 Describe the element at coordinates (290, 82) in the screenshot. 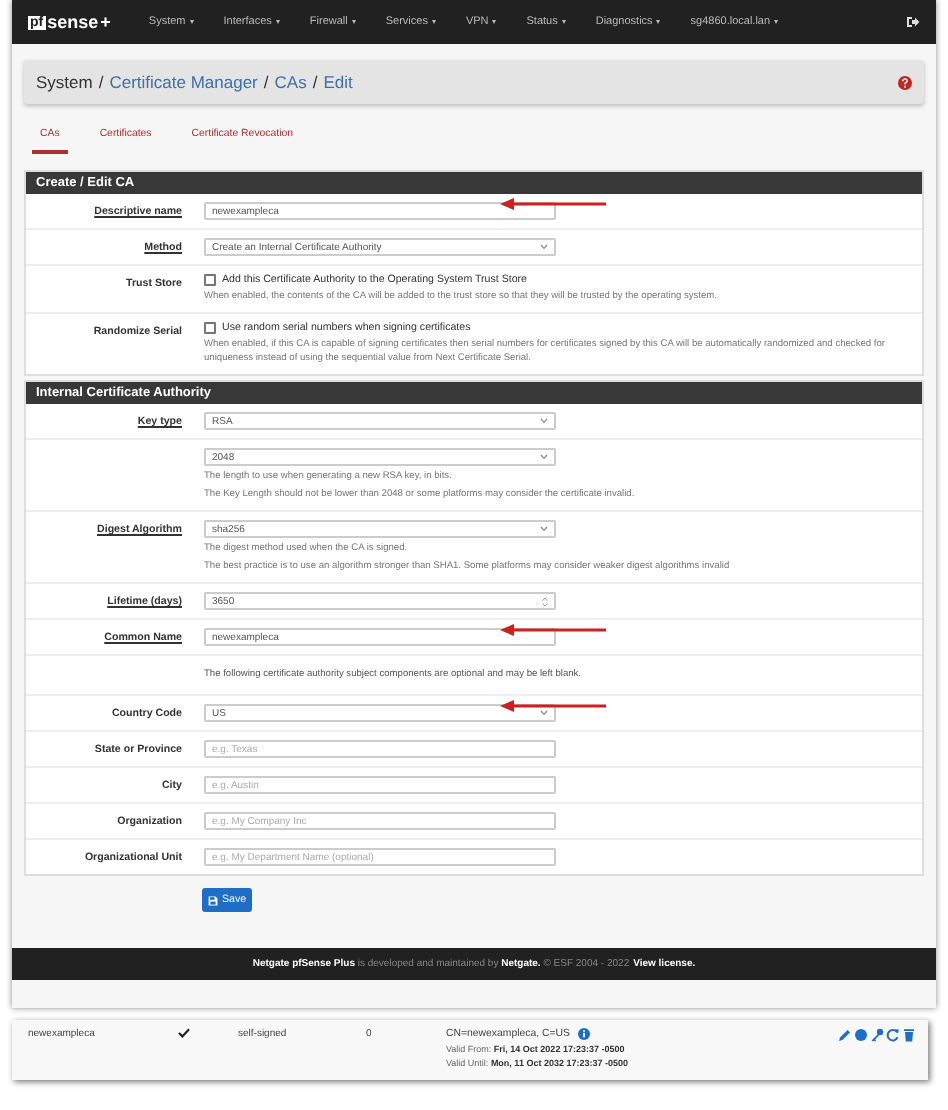

I see `breadcrumb-item: CAs` at that location.